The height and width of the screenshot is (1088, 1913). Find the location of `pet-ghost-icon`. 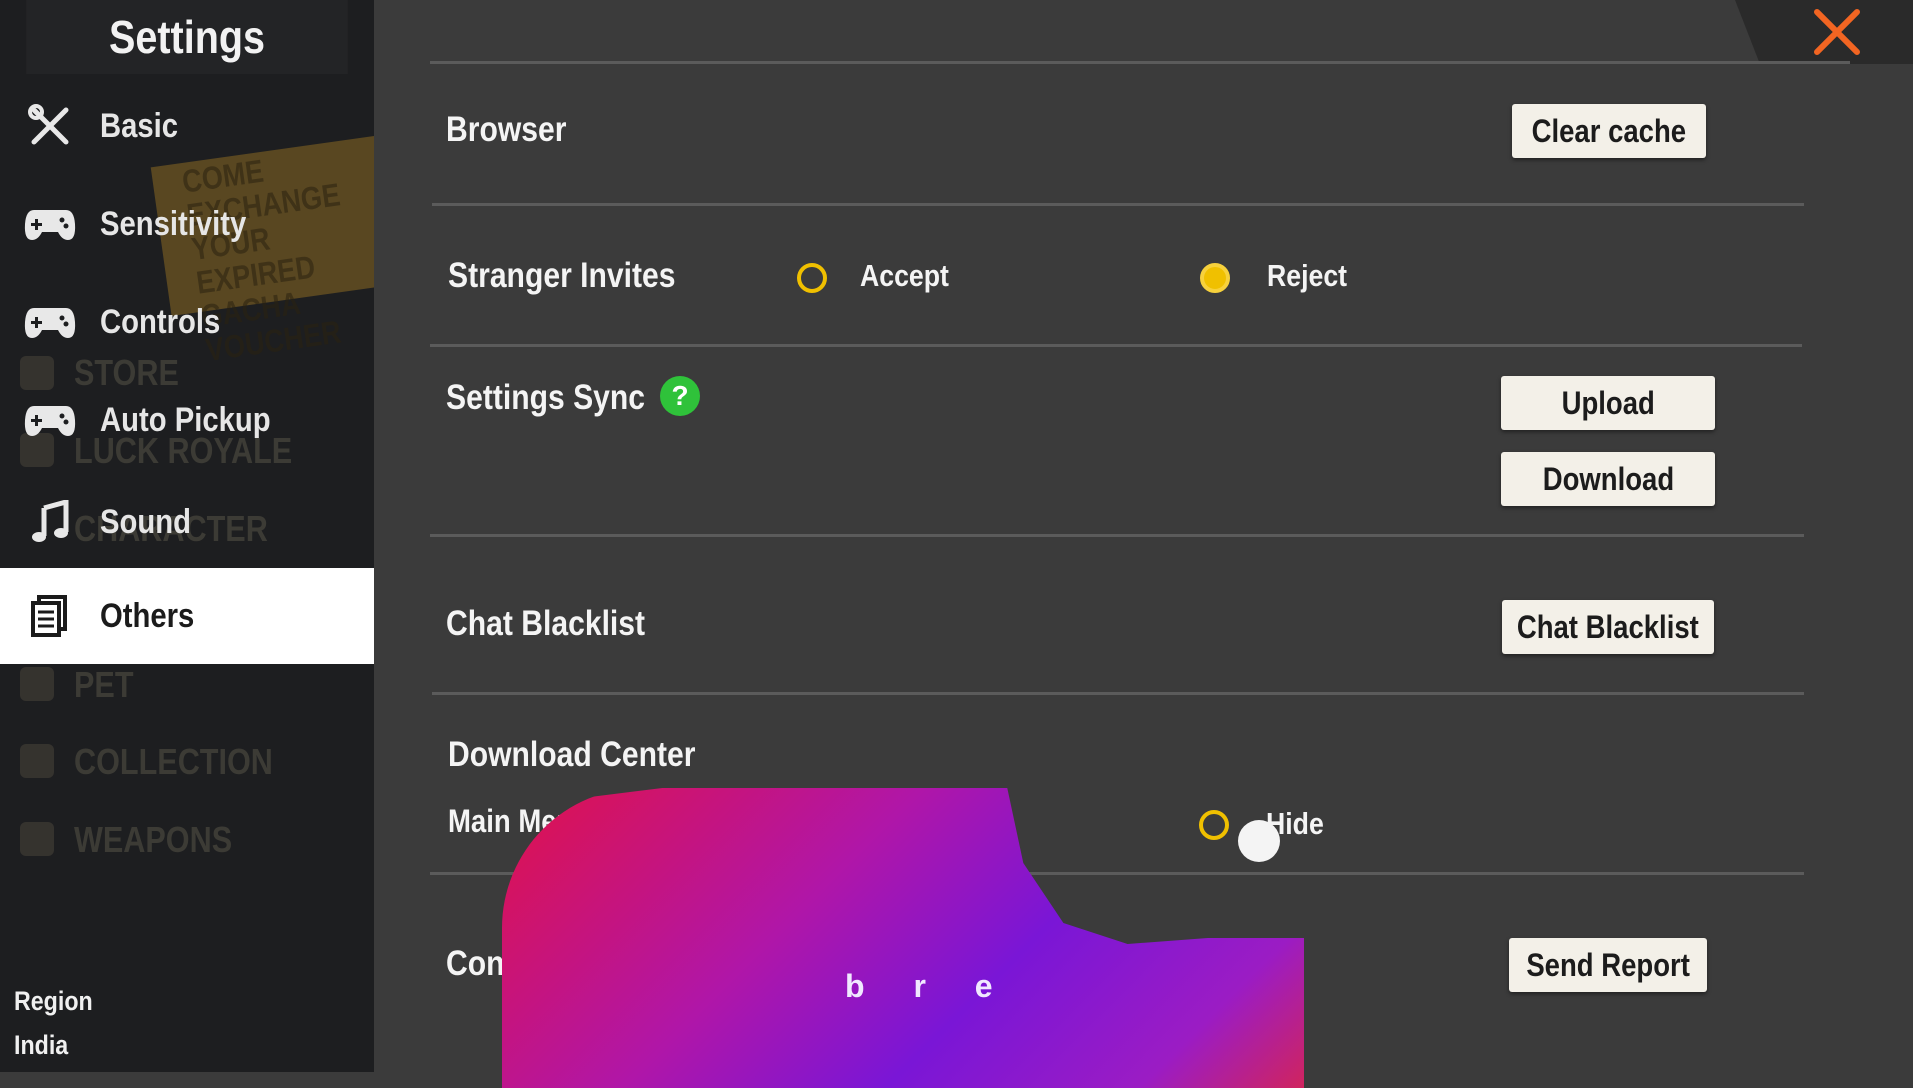

pet-ghost-icon is located at coordinates (37, 684).